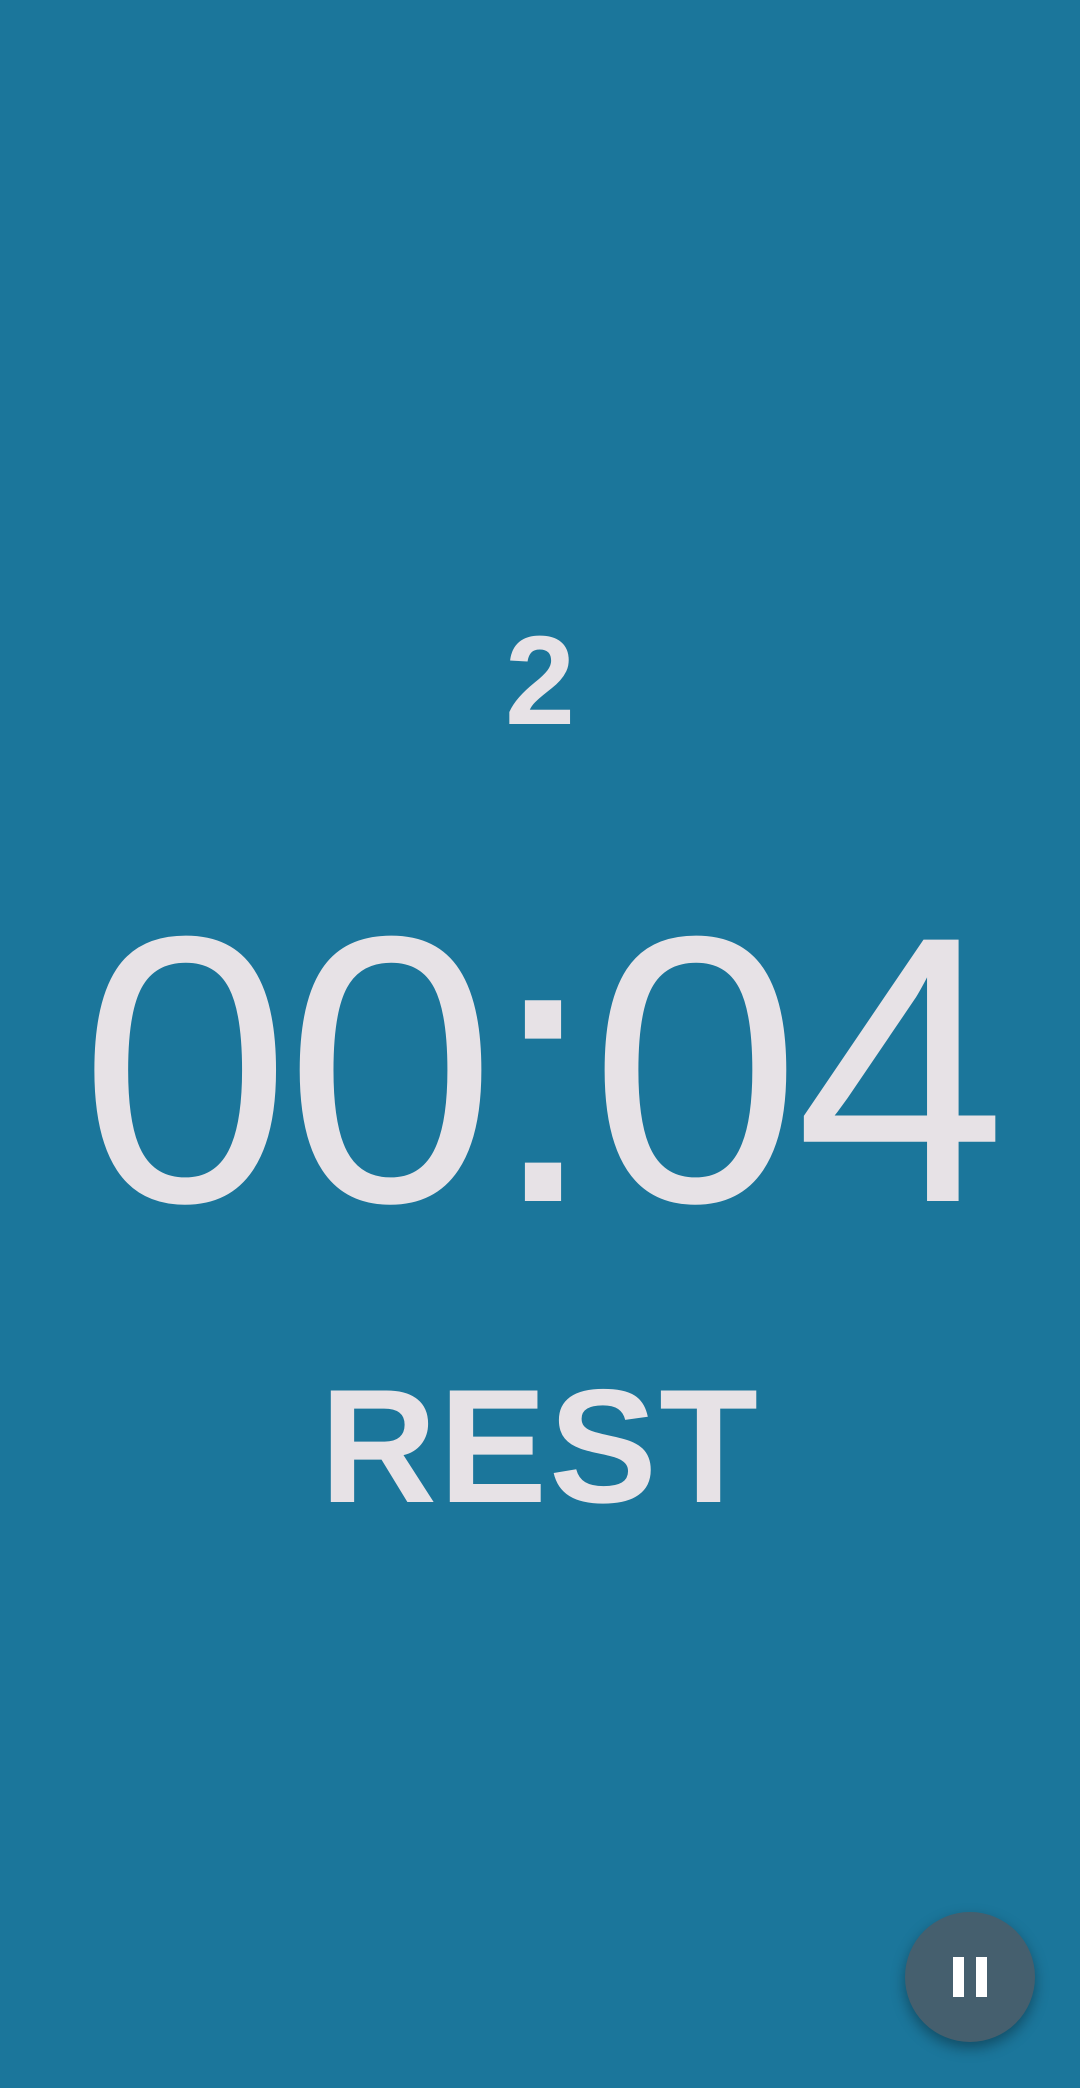 The width and height of the screenshot is (1080, 2088). I want to click on phase-label: REST, so click(540, 1446).